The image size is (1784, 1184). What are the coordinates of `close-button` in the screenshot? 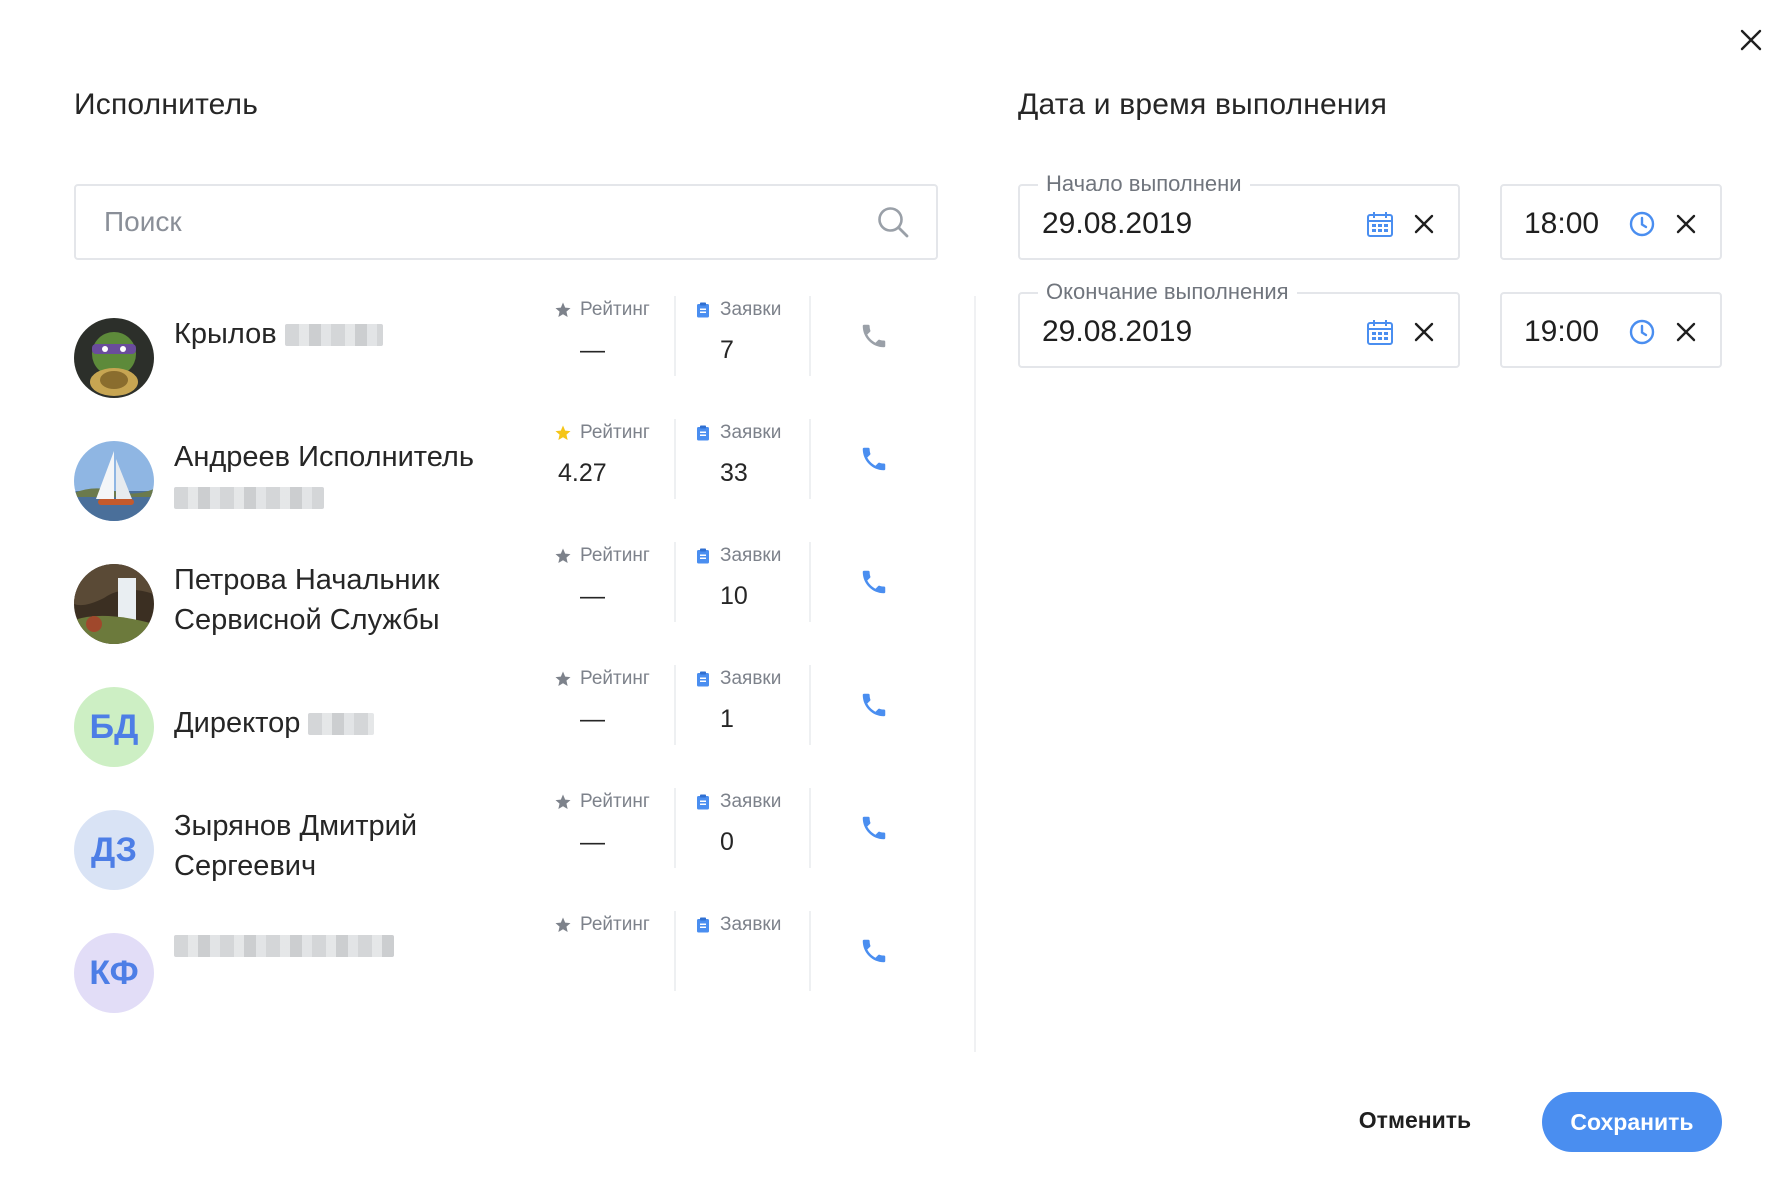 It's located at (1751, 40).